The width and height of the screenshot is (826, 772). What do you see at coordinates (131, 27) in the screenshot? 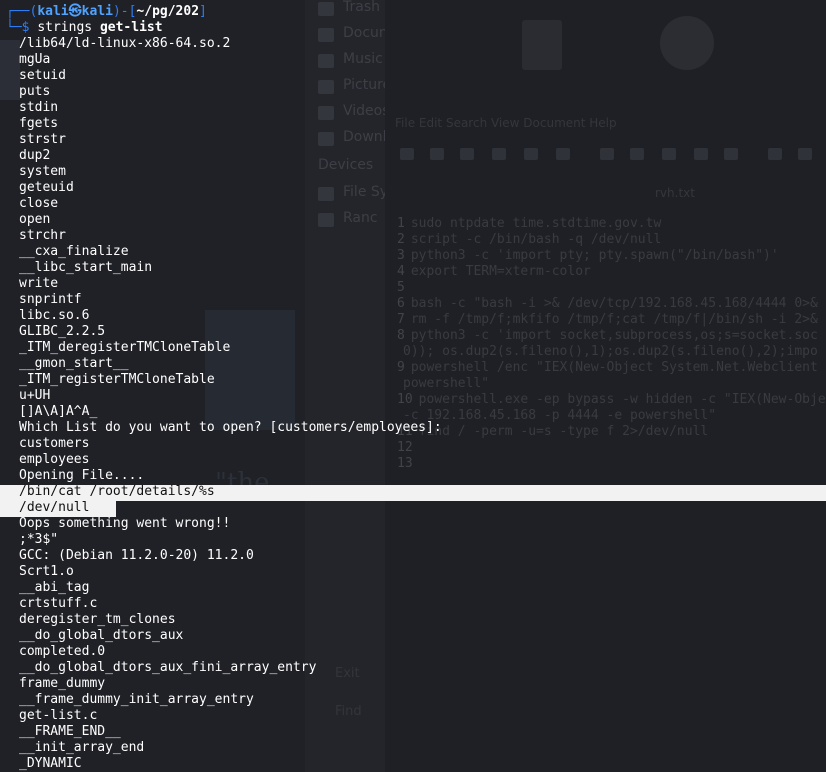
I see `command-argument: get-list` at bounding box center [131, 27].